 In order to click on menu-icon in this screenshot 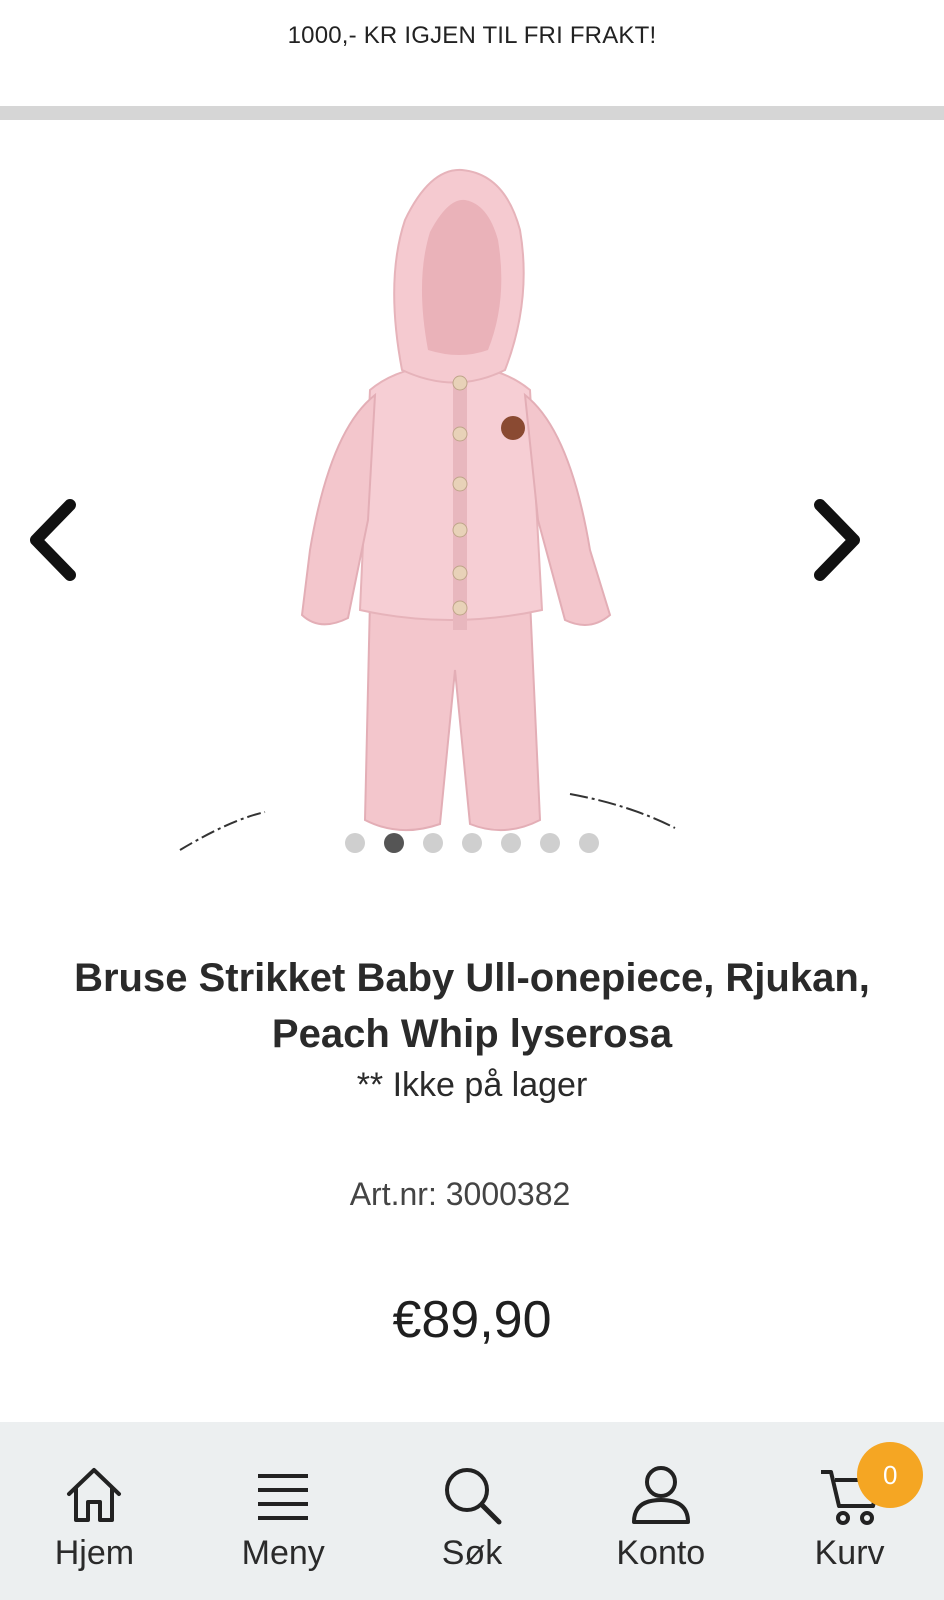, I will do `click(283, 1497)`.